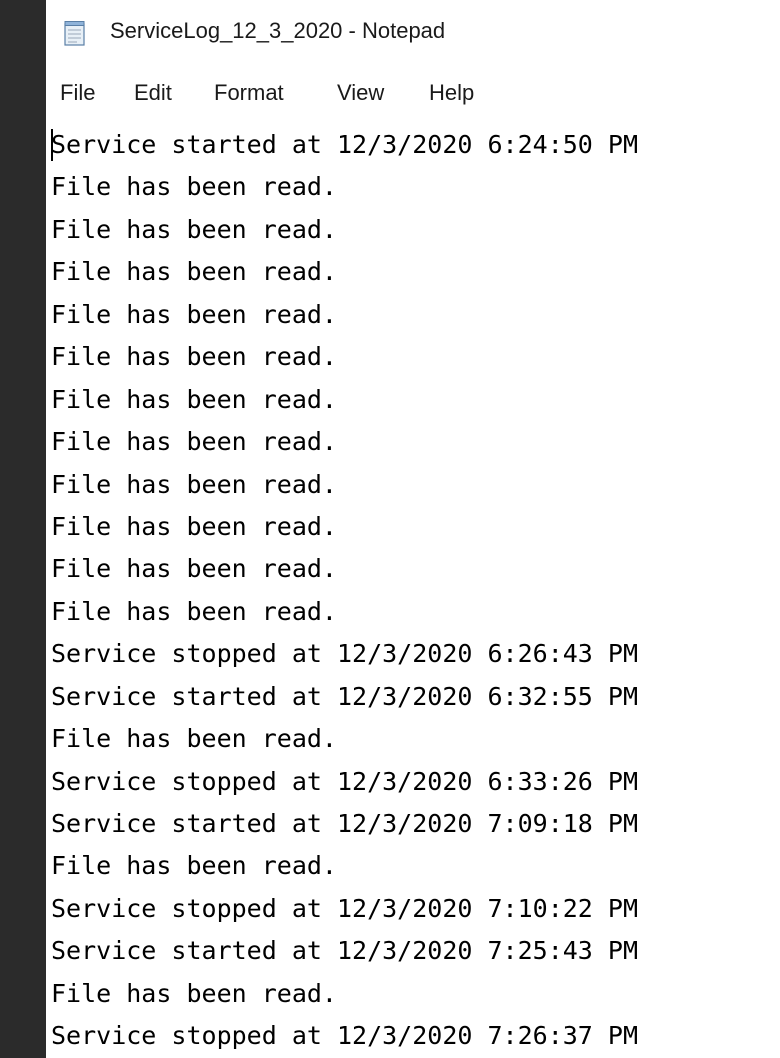 The width and height of the screenshot is (780, 1058). What do you see at coordinates (52, 145) in the screenshot?
I see `text-caret` at bounding box center [52, 145].